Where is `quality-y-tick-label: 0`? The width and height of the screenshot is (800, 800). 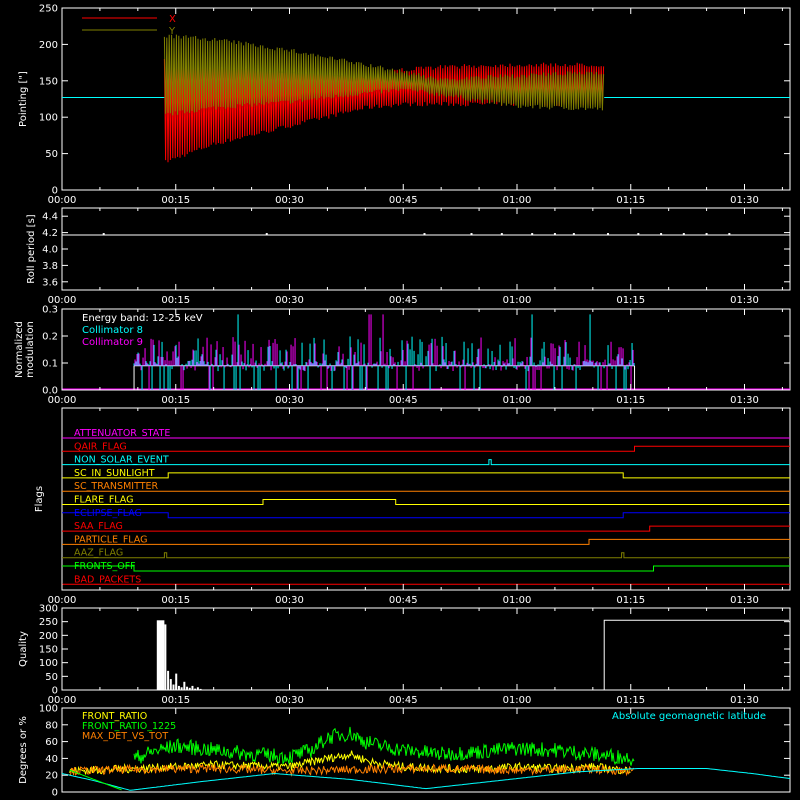
quality-y-tick-label: 0 is located at coordinates (55, 691).